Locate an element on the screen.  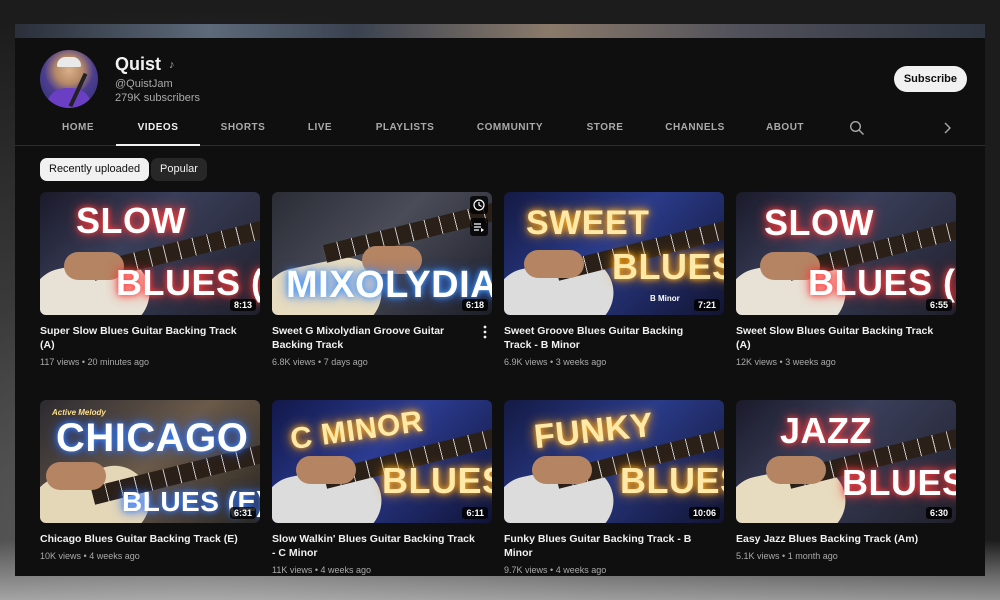
channel-handle: @QuistJam is located at coordinates (144, 84).